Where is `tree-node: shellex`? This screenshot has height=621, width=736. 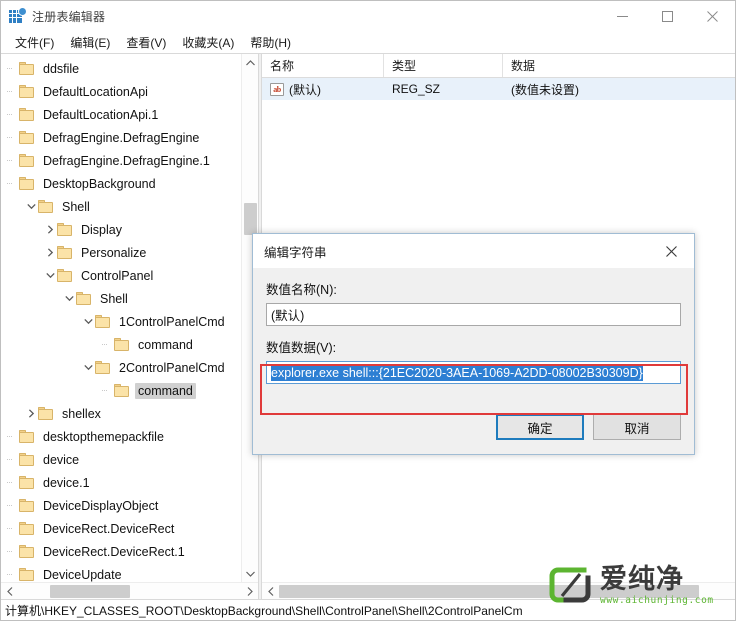
tree-node: shellex is located at coordinates (121, 413).